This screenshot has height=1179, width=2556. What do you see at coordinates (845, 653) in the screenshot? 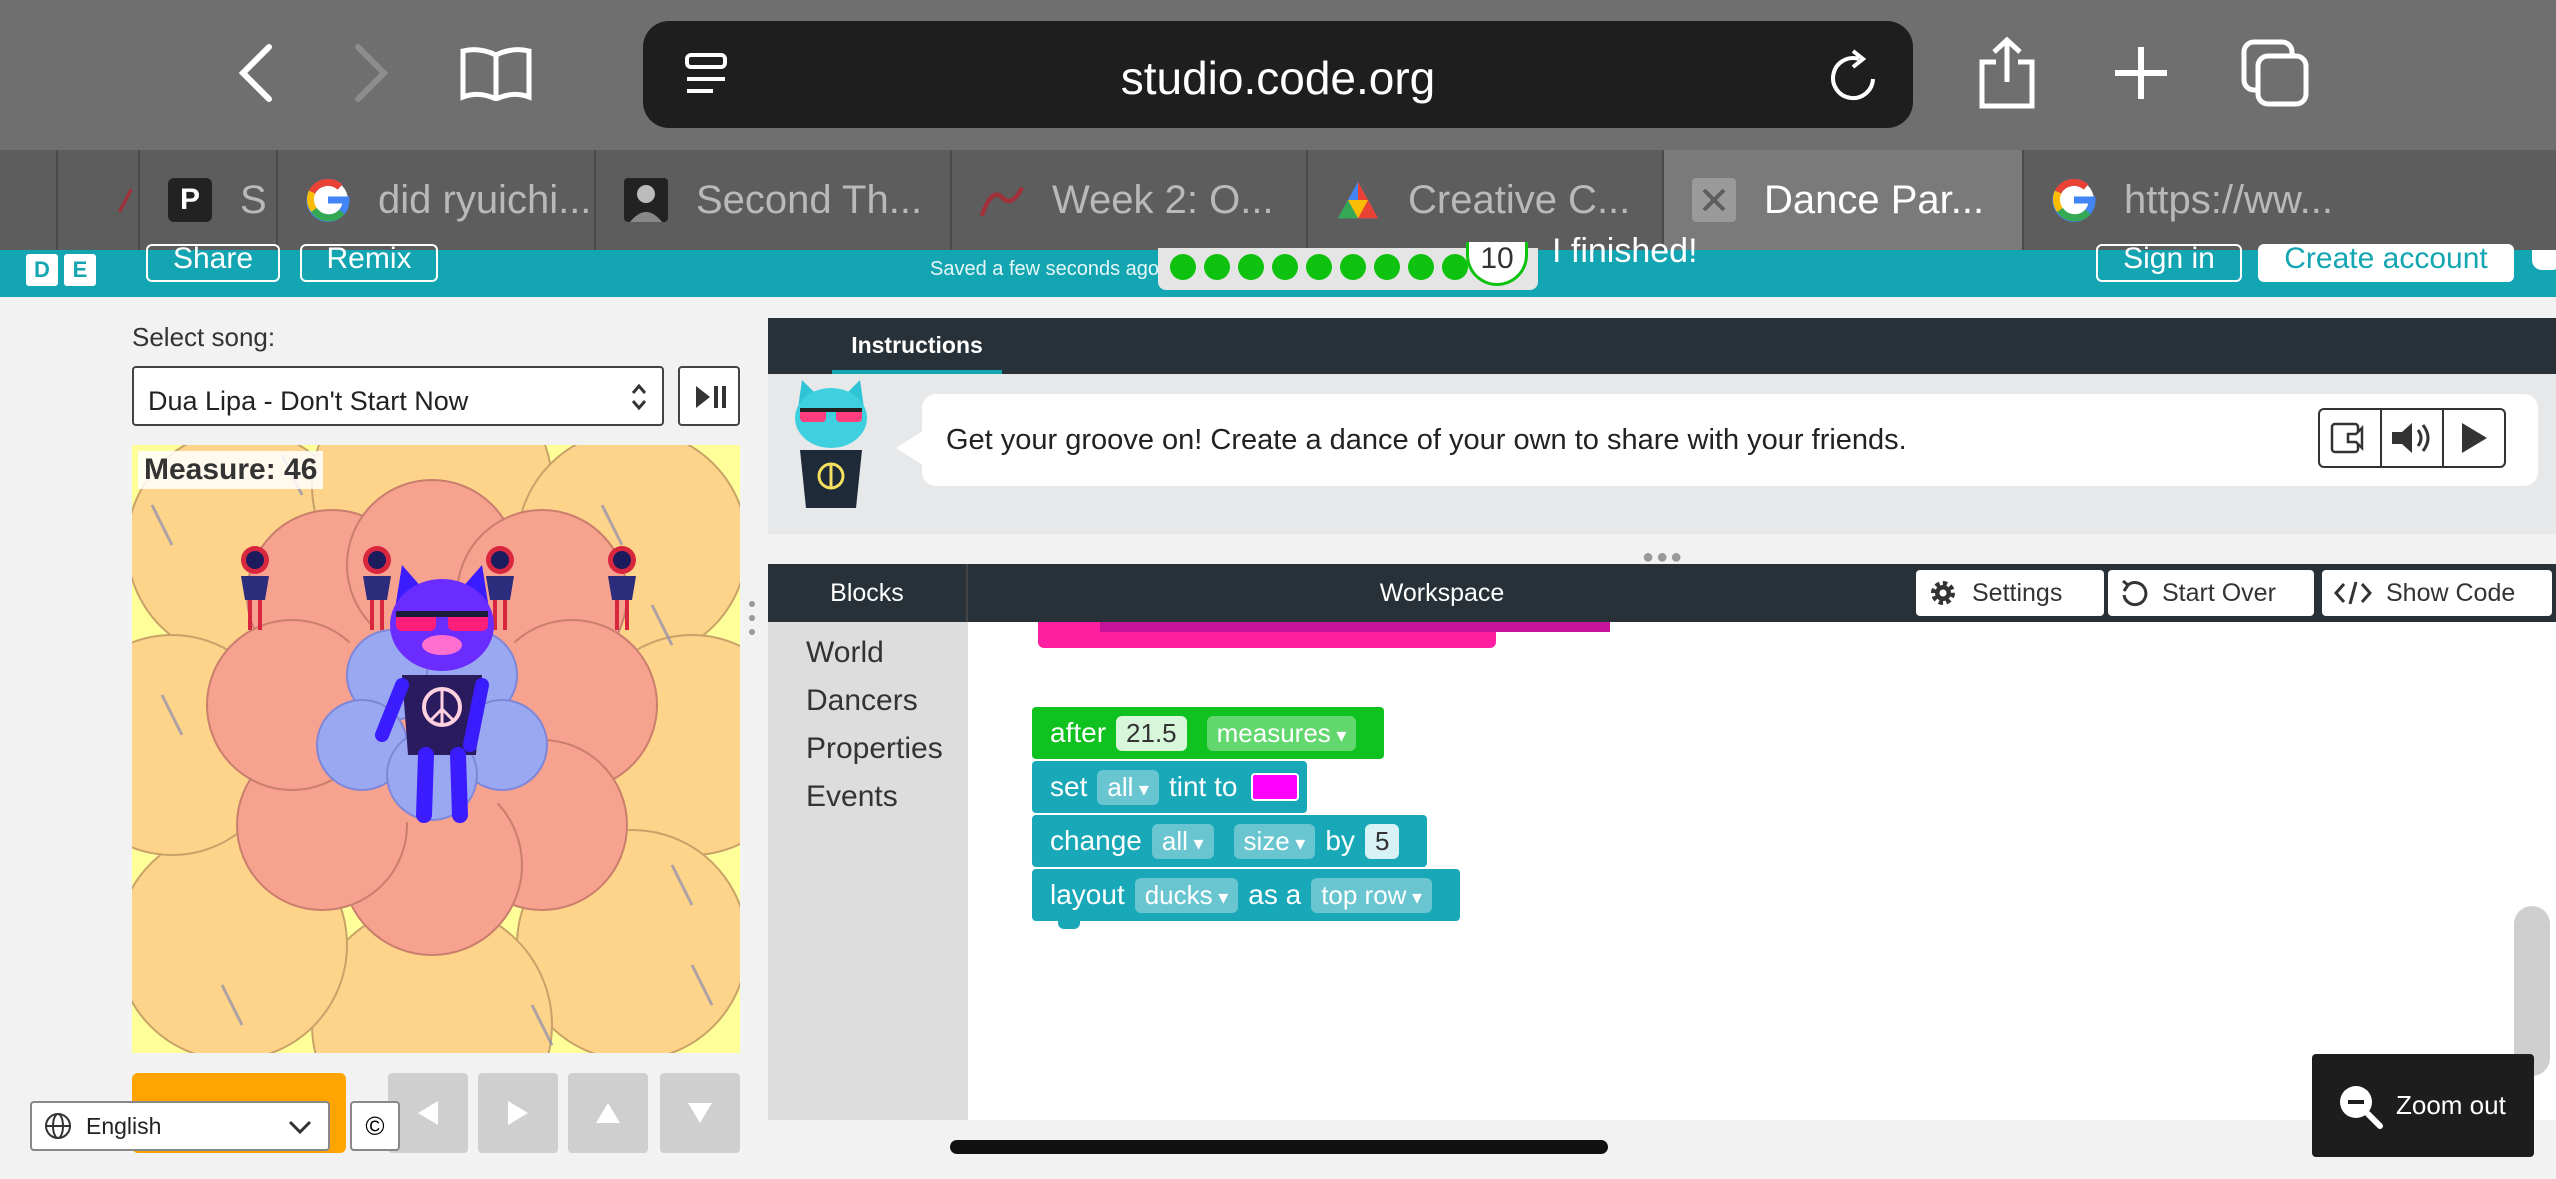
I see `category-world: World` at bounding box center [845, 653].